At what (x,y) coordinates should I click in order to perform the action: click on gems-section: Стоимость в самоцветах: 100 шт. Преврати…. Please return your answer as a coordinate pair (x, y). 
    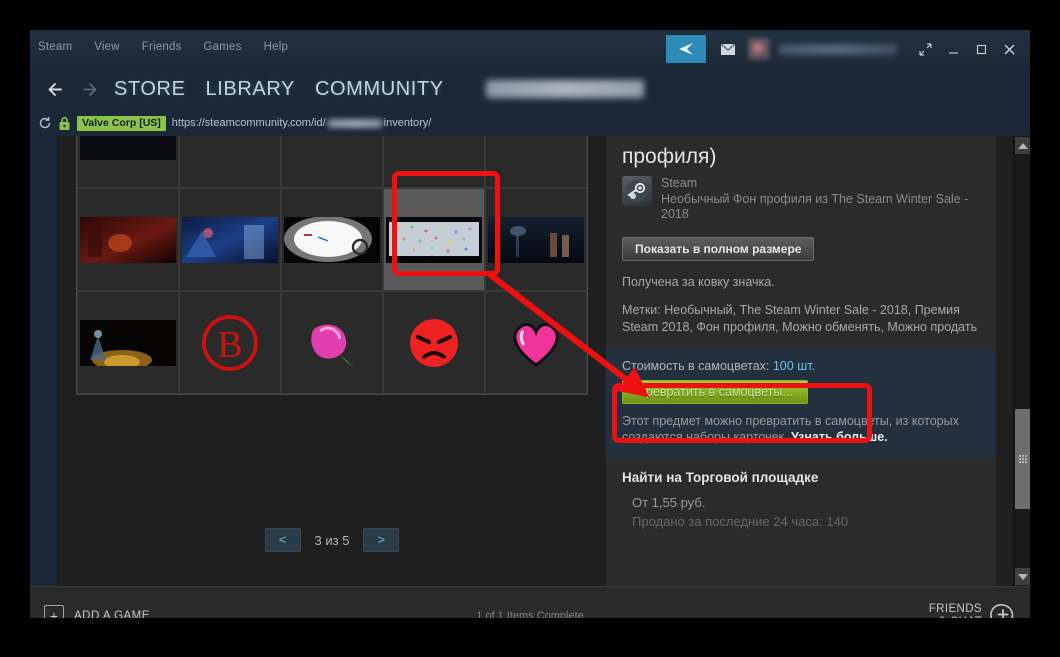
    Looking at the image, I should click on (801, 403).